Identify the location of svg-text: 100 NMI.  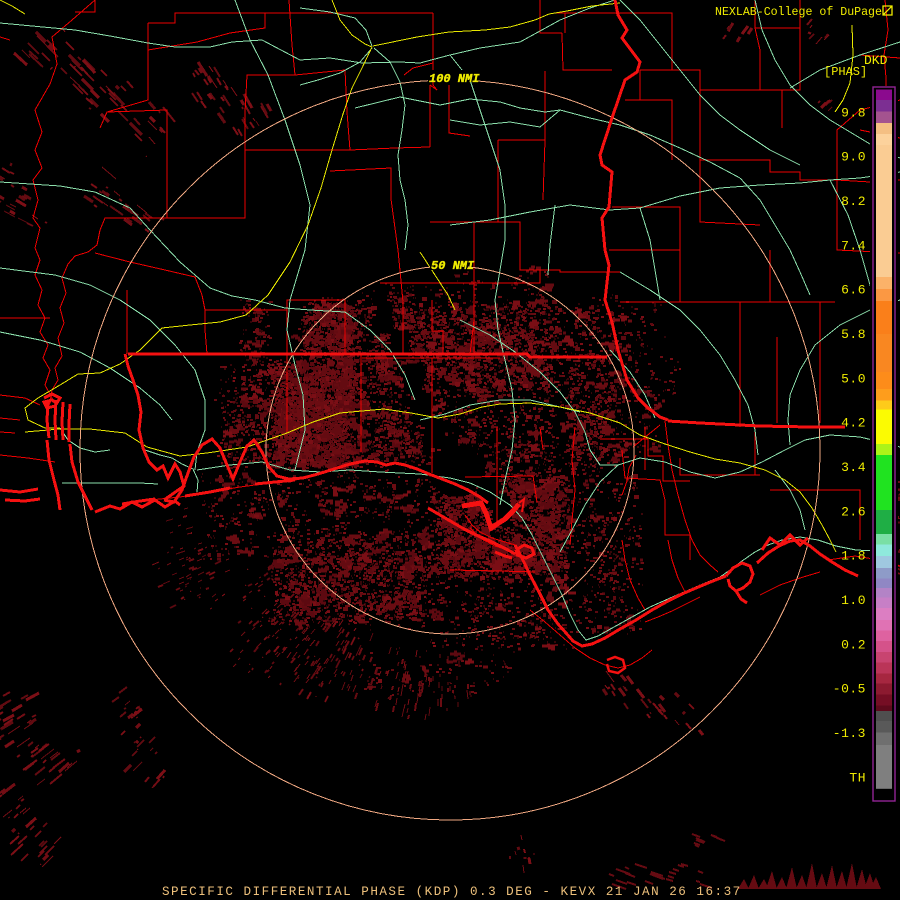
(454, 79).